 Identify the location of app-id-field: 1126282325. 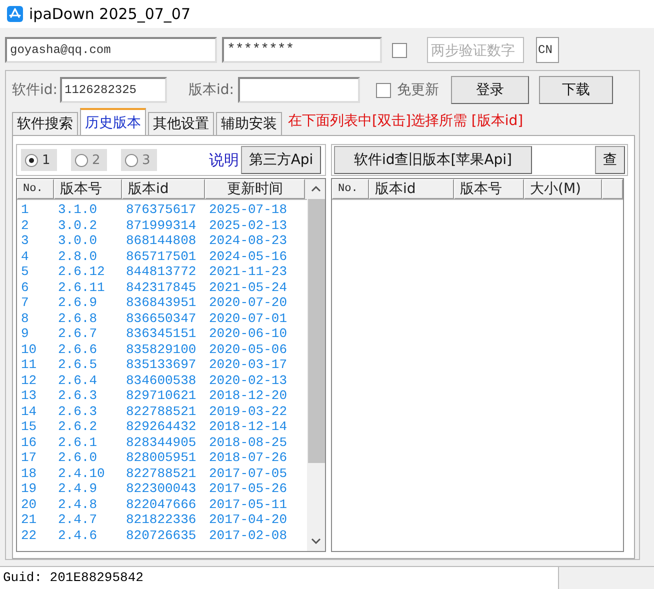
(113, 90).